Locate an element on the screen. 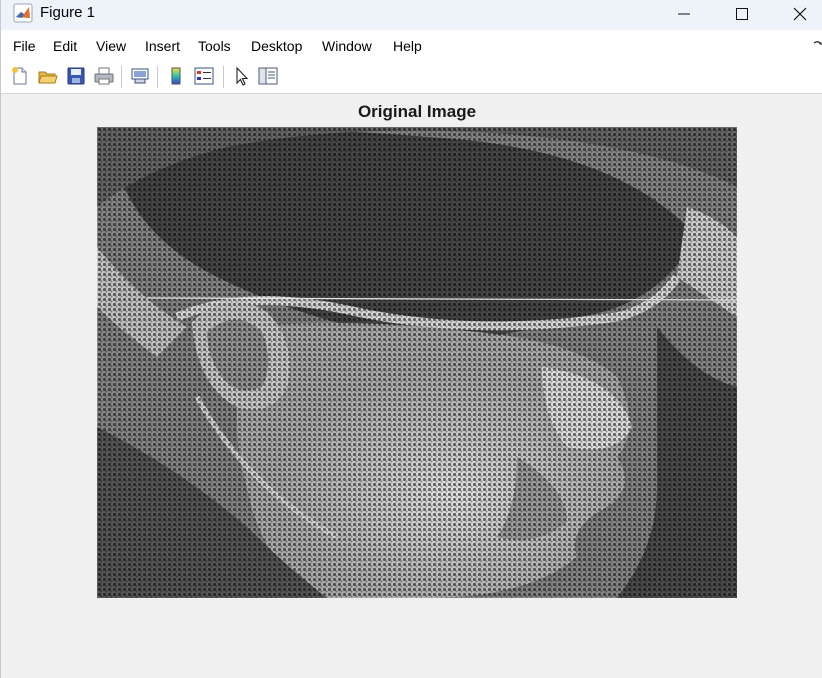  menu-tools: Tools is located at coordinates (214, 46).